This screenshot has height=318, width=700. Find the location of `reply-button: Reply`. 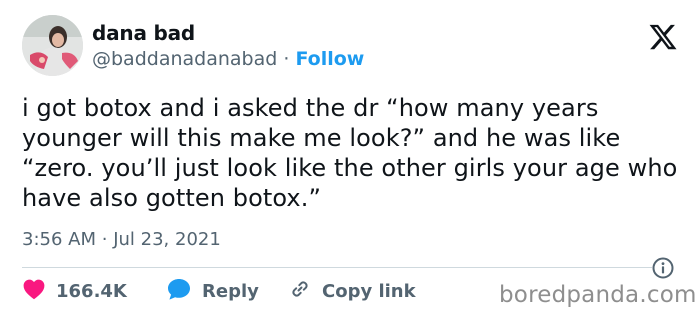

reply-button: Reply is located at coordinates (212, 291).